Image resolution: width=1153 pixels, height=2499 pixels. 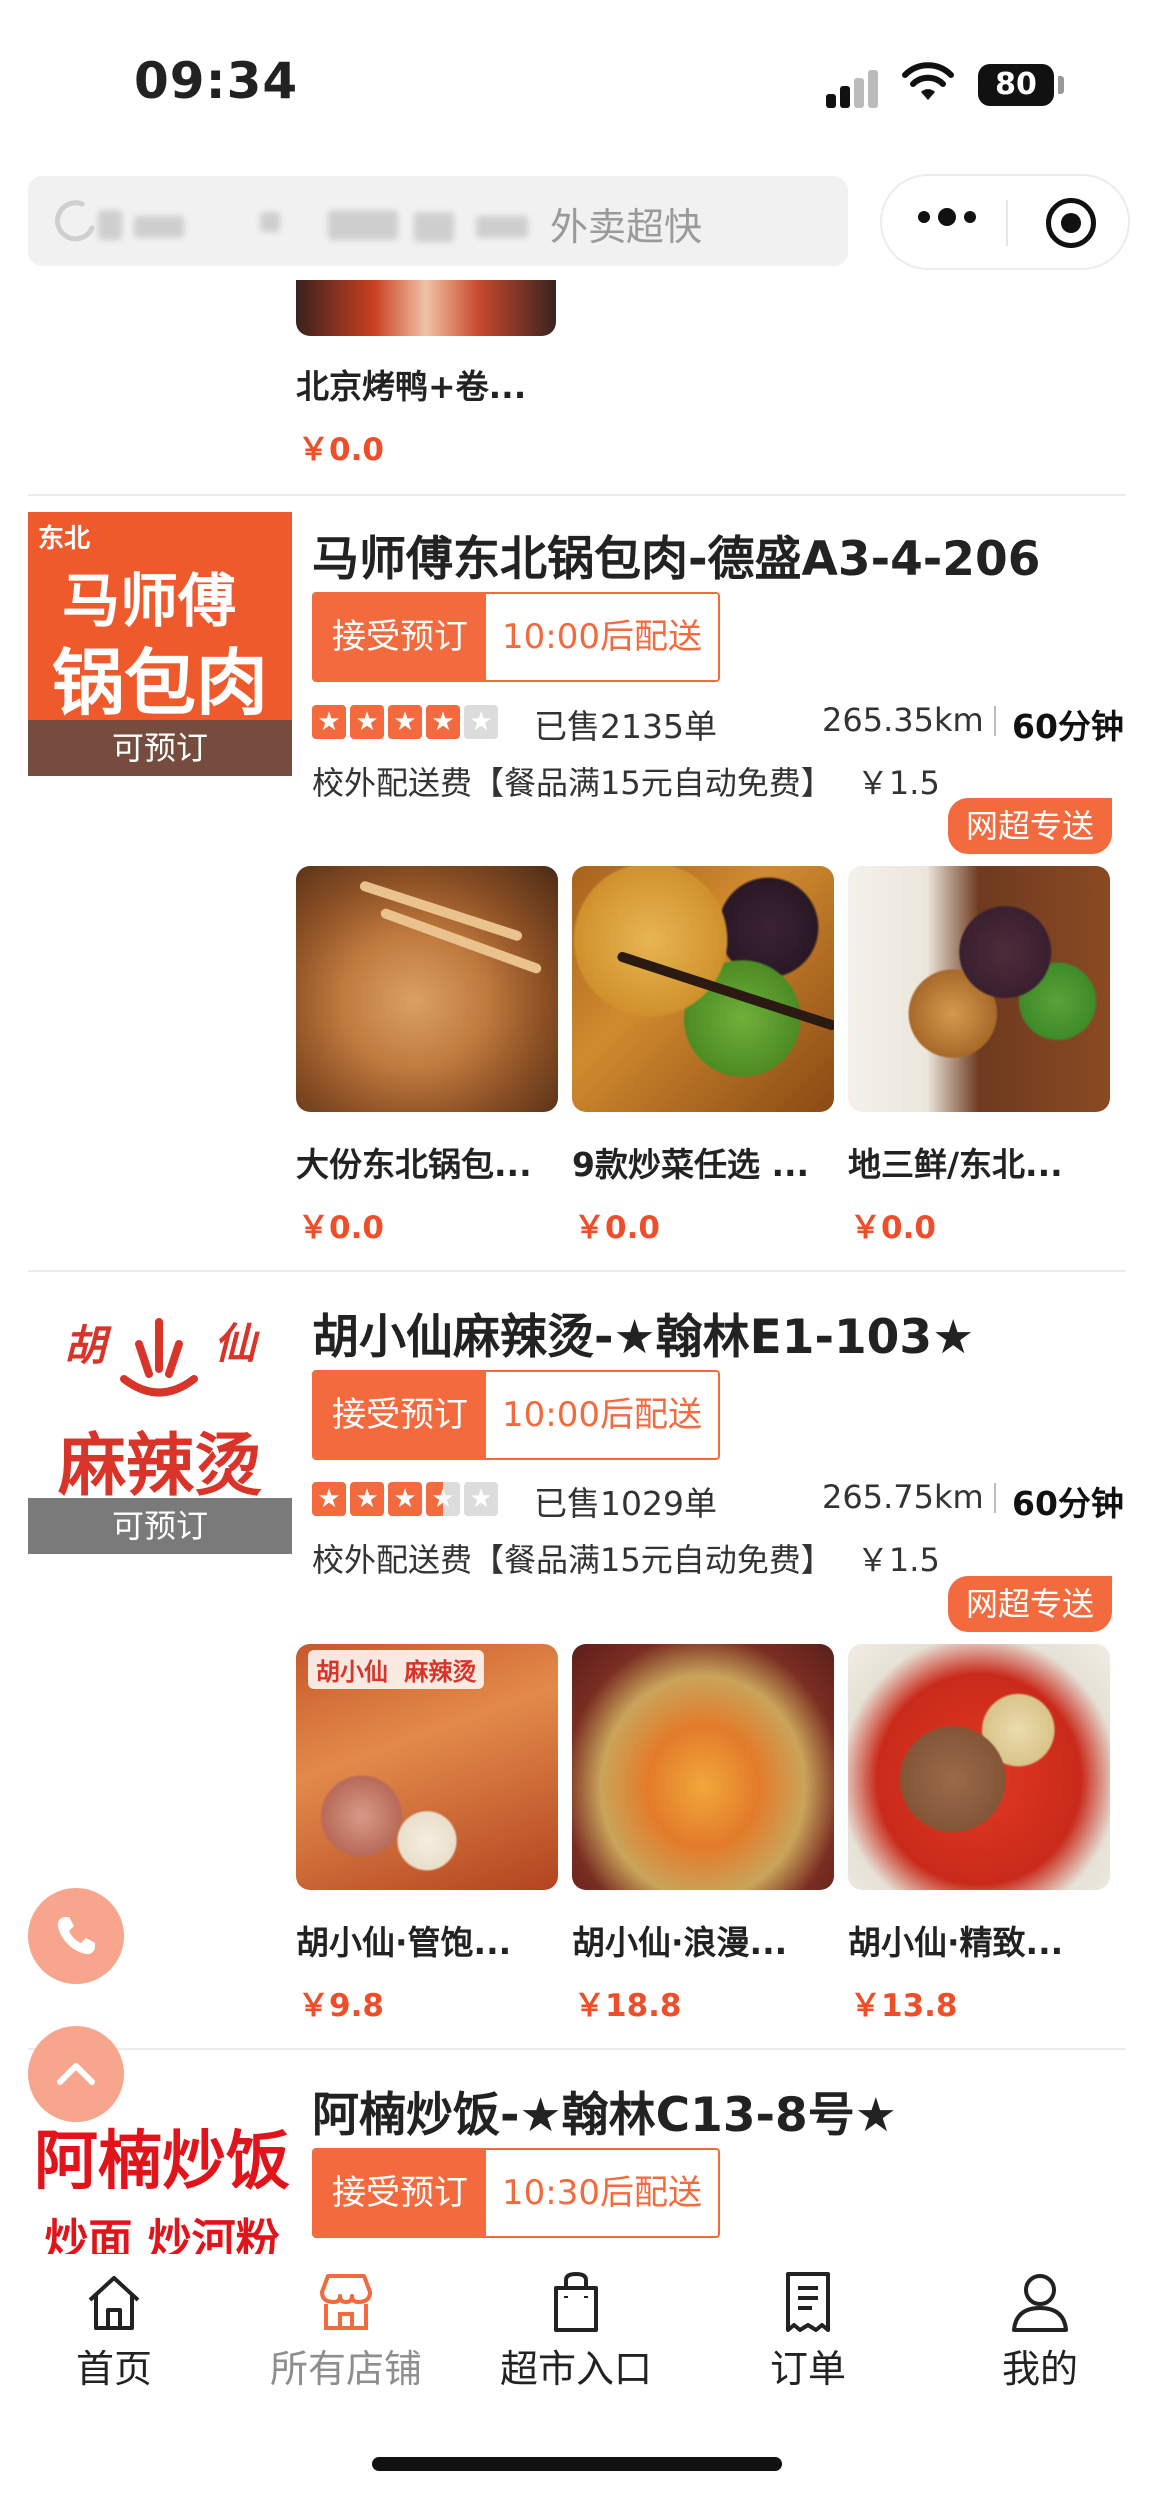 I want to click on logo-emblem-icon, so click(x=159, y=1357).